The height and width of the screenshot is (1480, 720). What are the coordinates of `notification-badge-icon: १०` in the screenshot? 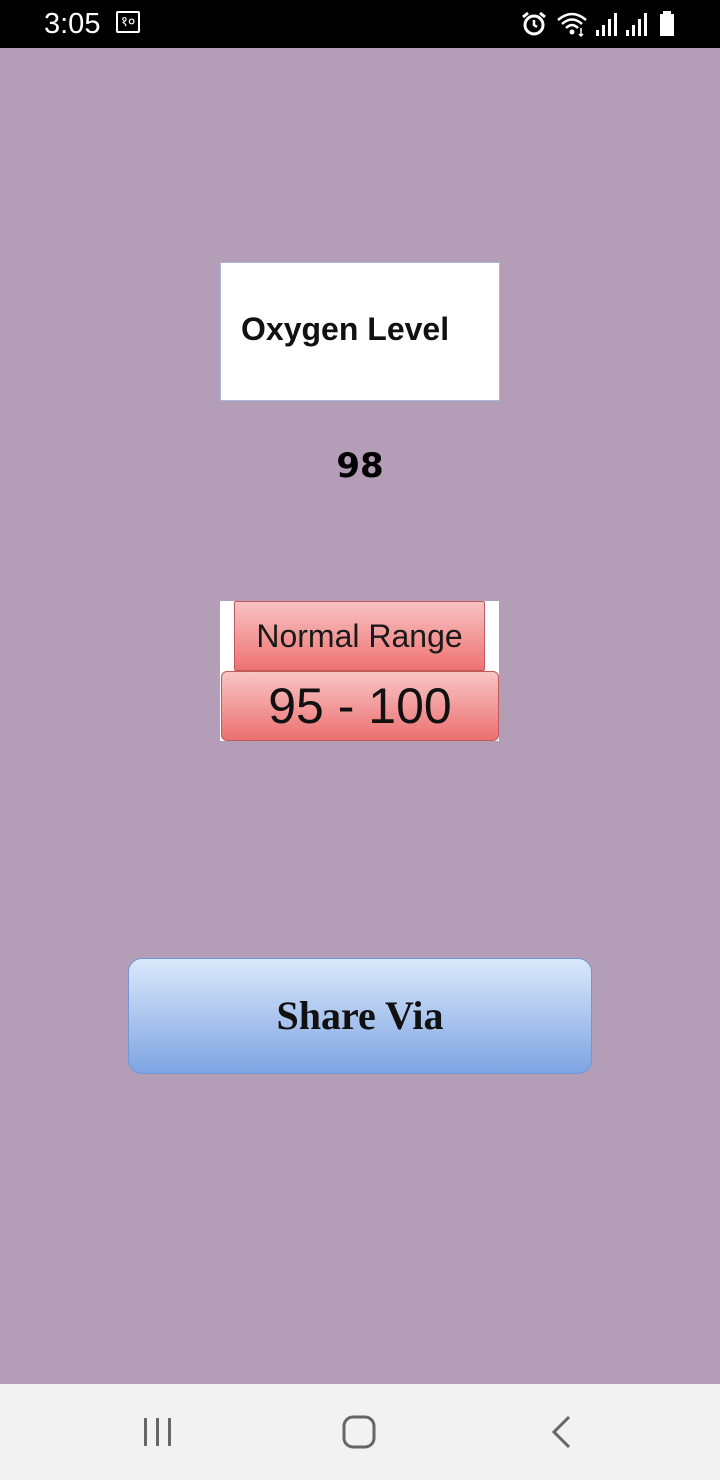 It's located at (128, 22).